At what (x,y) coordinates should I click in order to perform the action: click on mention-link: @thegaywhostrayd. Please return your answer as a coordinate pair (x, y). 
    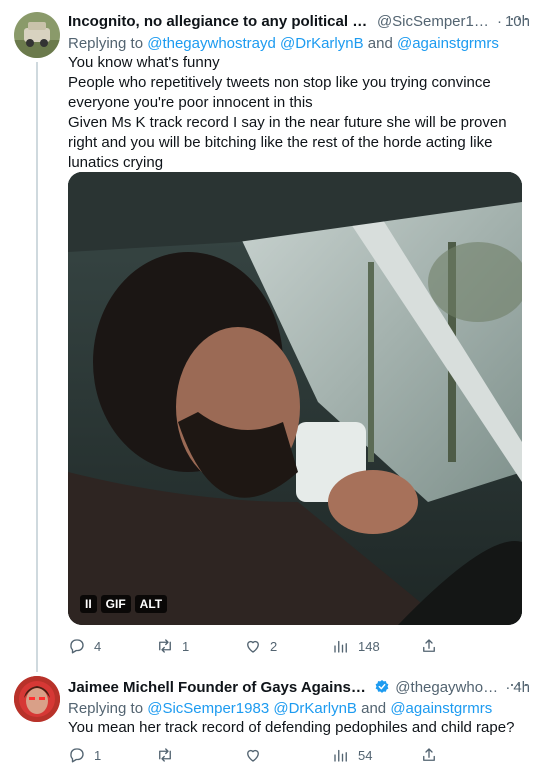
    Looking at the image, I should click on (211, 43).